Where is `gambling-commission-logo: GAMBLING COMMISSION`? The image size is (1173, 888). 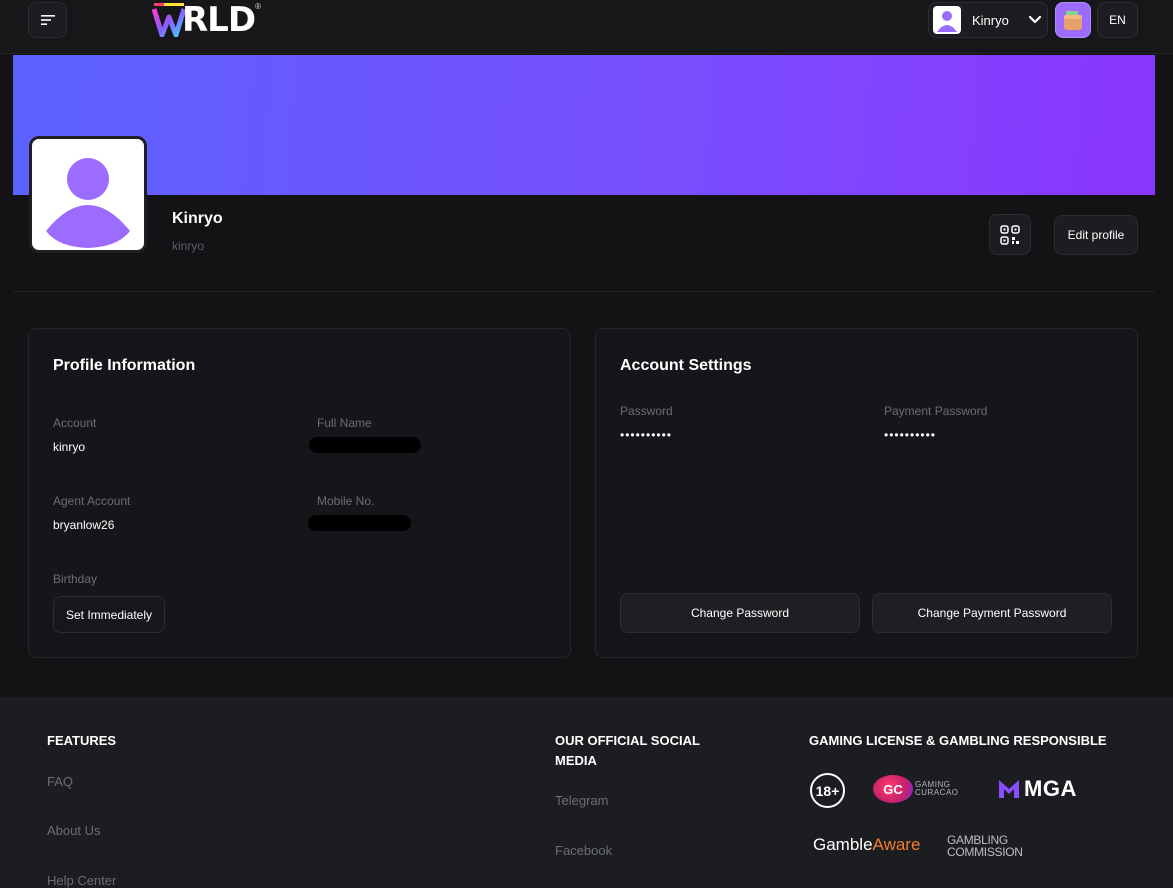 gambling-commission-logo: GAMBLING COMMISSION is located at coordinates (985, 846).